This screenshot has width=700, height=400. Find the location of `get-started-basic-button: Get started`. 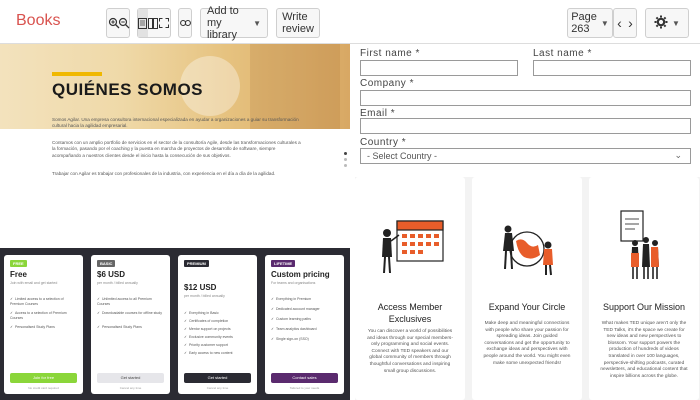

get-started-basic-button: Get started is located at coordinates (130, 378).